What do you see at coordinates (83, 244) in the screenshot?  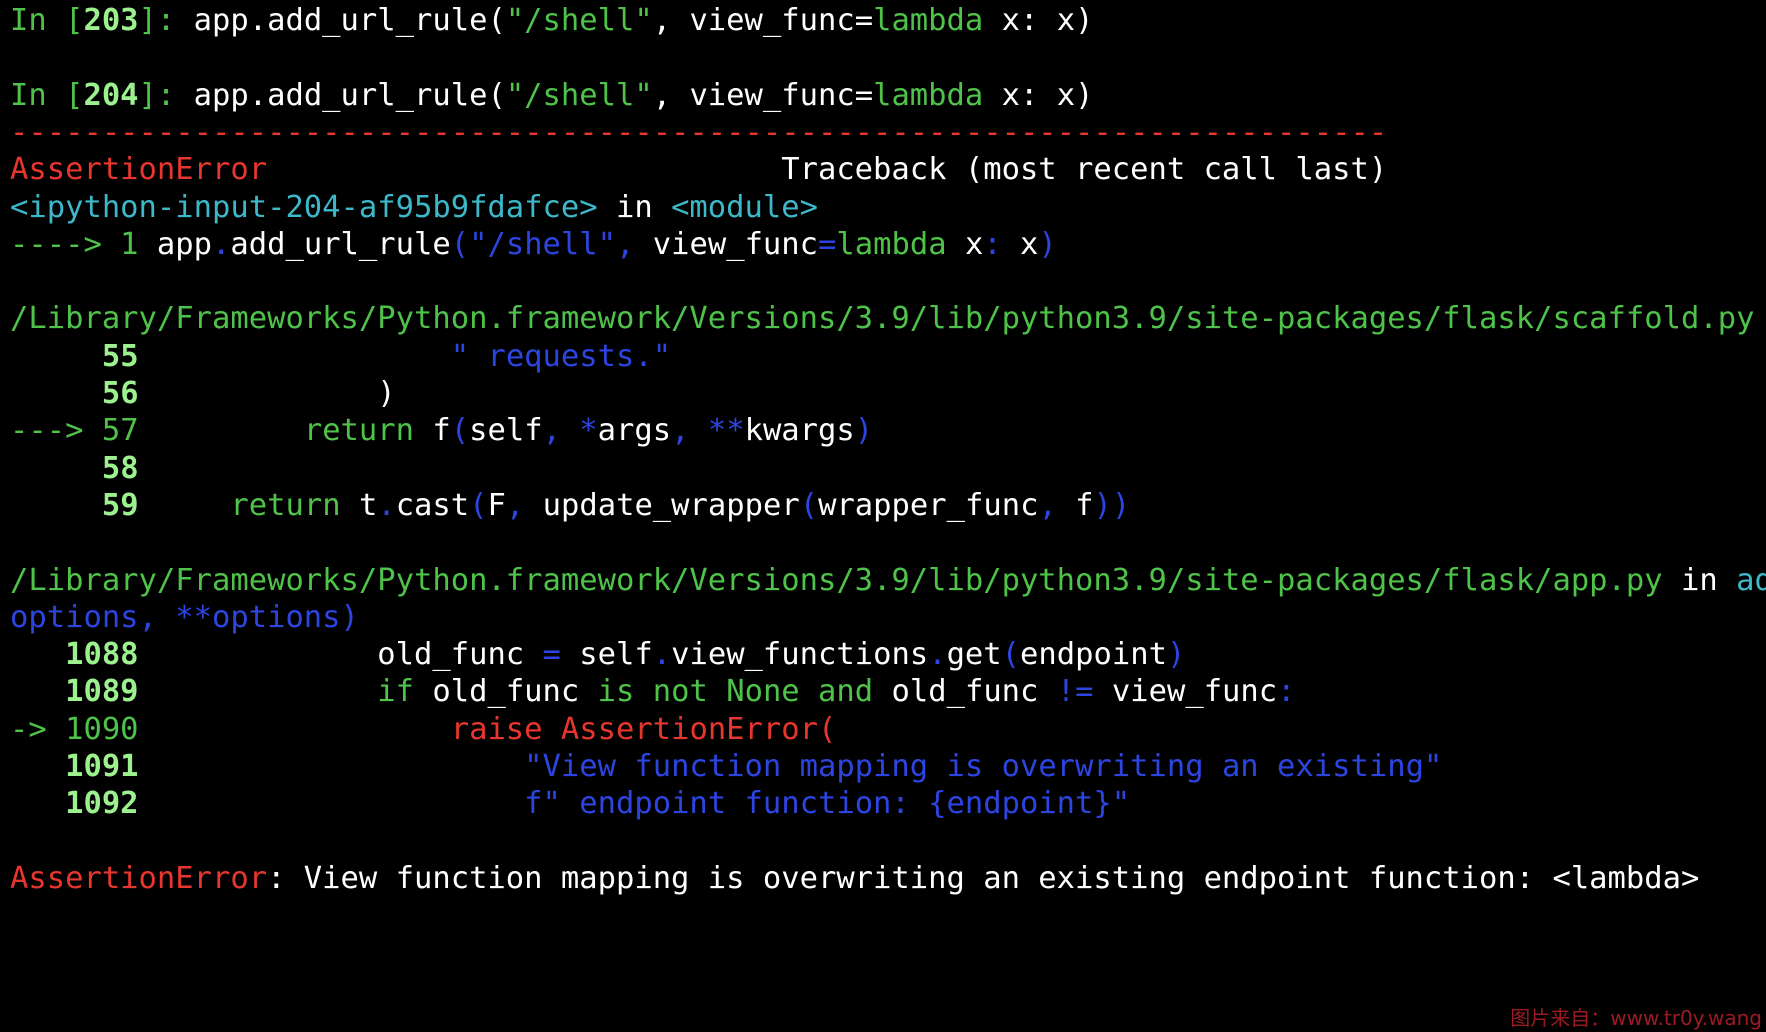 I see `text-segment: ----> 1` at bounding box center [83, 244].